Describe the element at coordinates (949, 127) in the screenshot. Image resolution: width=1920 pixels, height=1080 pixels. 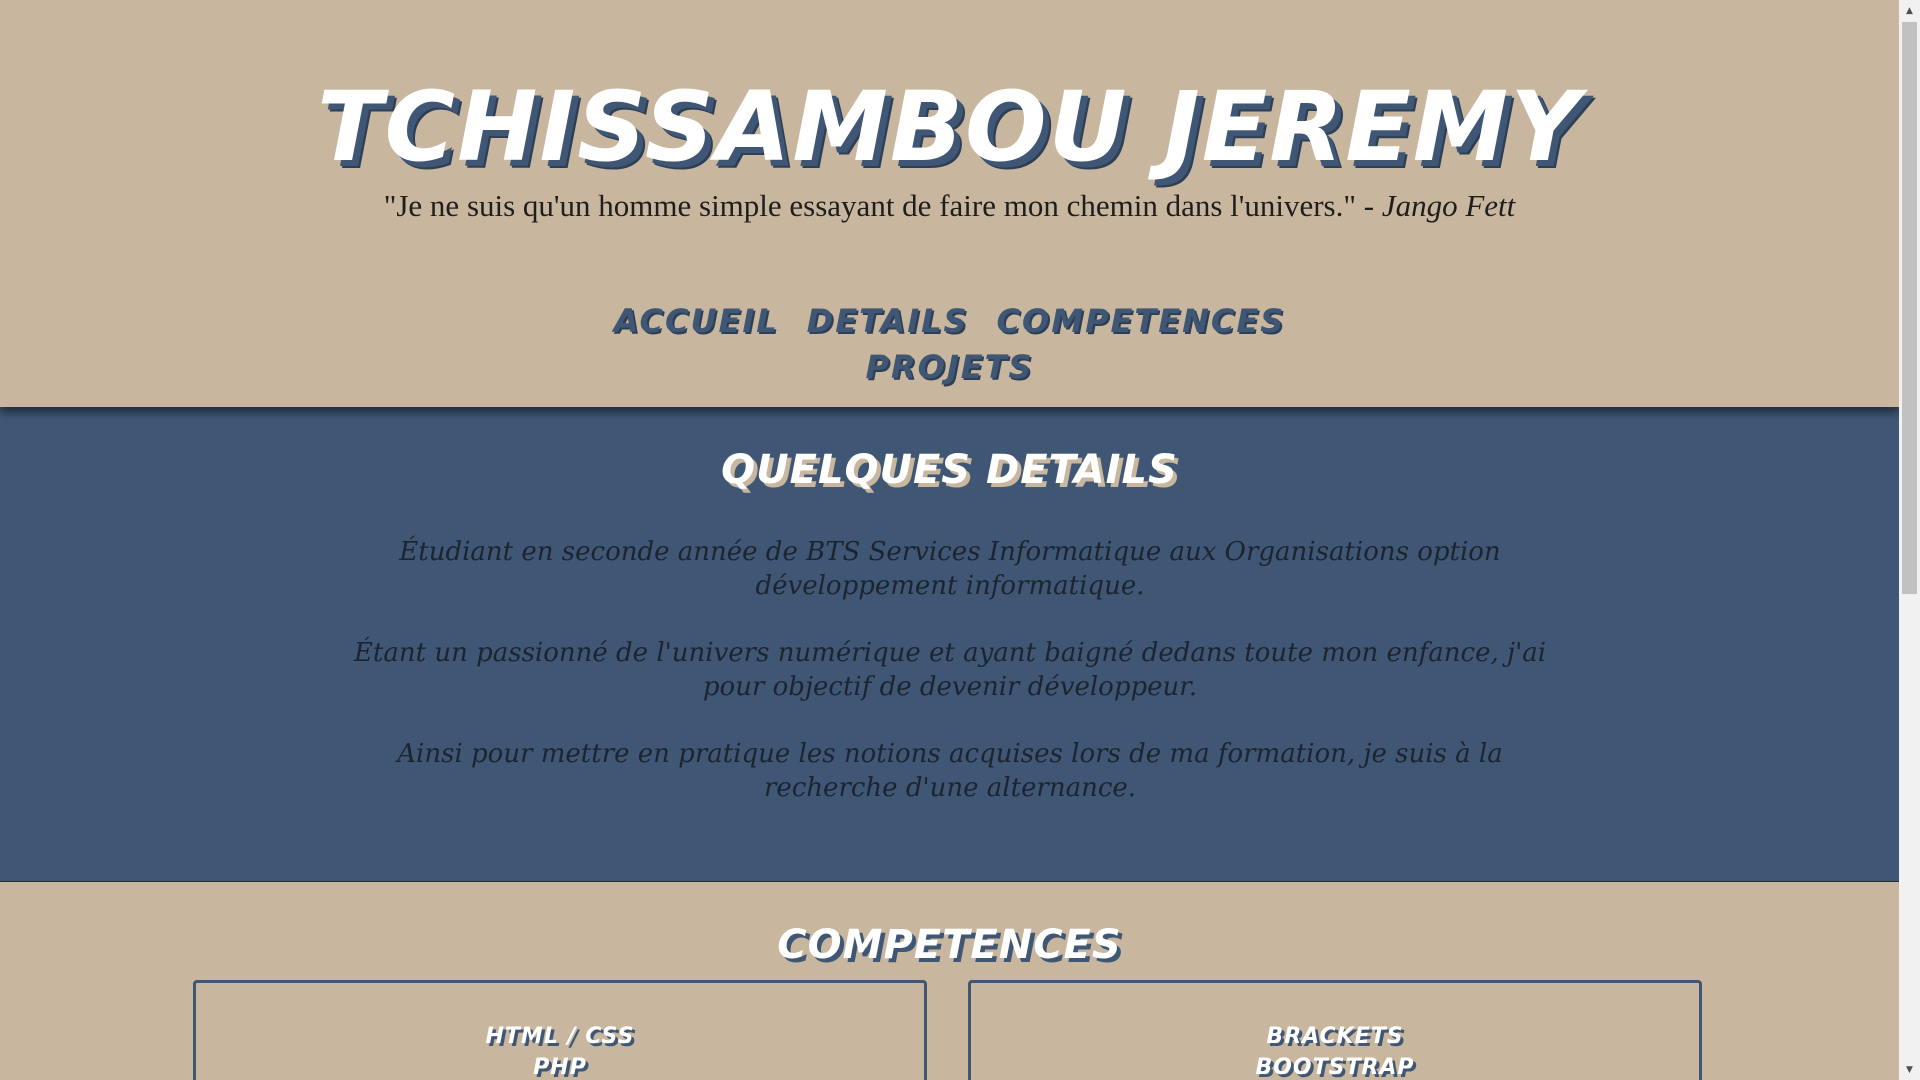
I see `site-title: TCHISSAMBOU JEREMY` at that location.